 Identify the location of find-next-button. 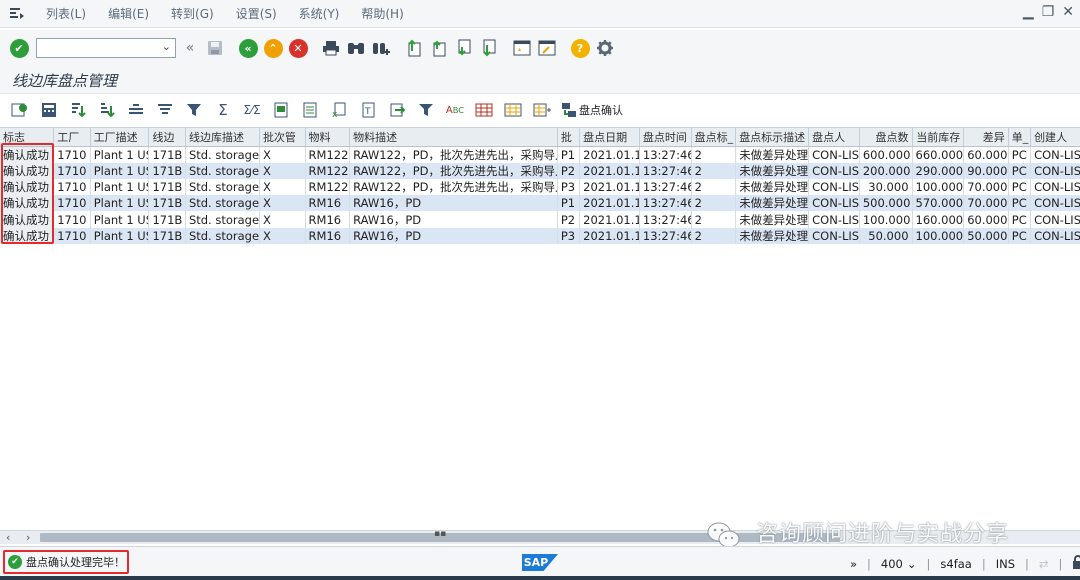
(381, 48).